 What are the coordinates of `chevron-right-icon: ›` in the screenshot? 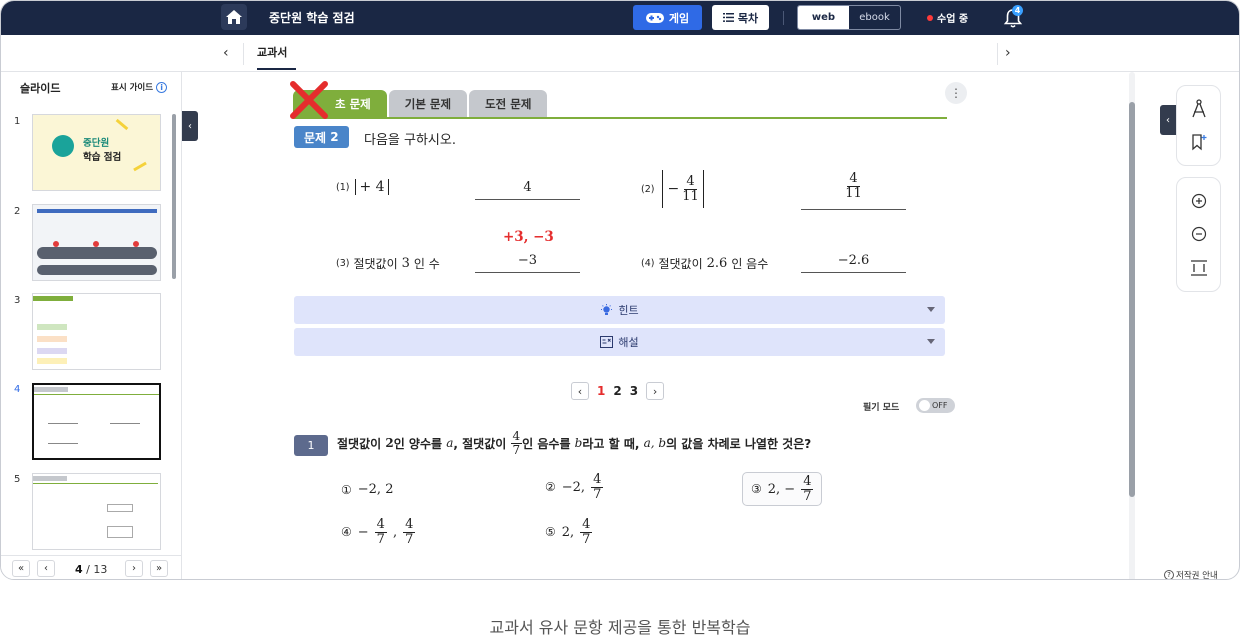 It's located at (1008, 53).